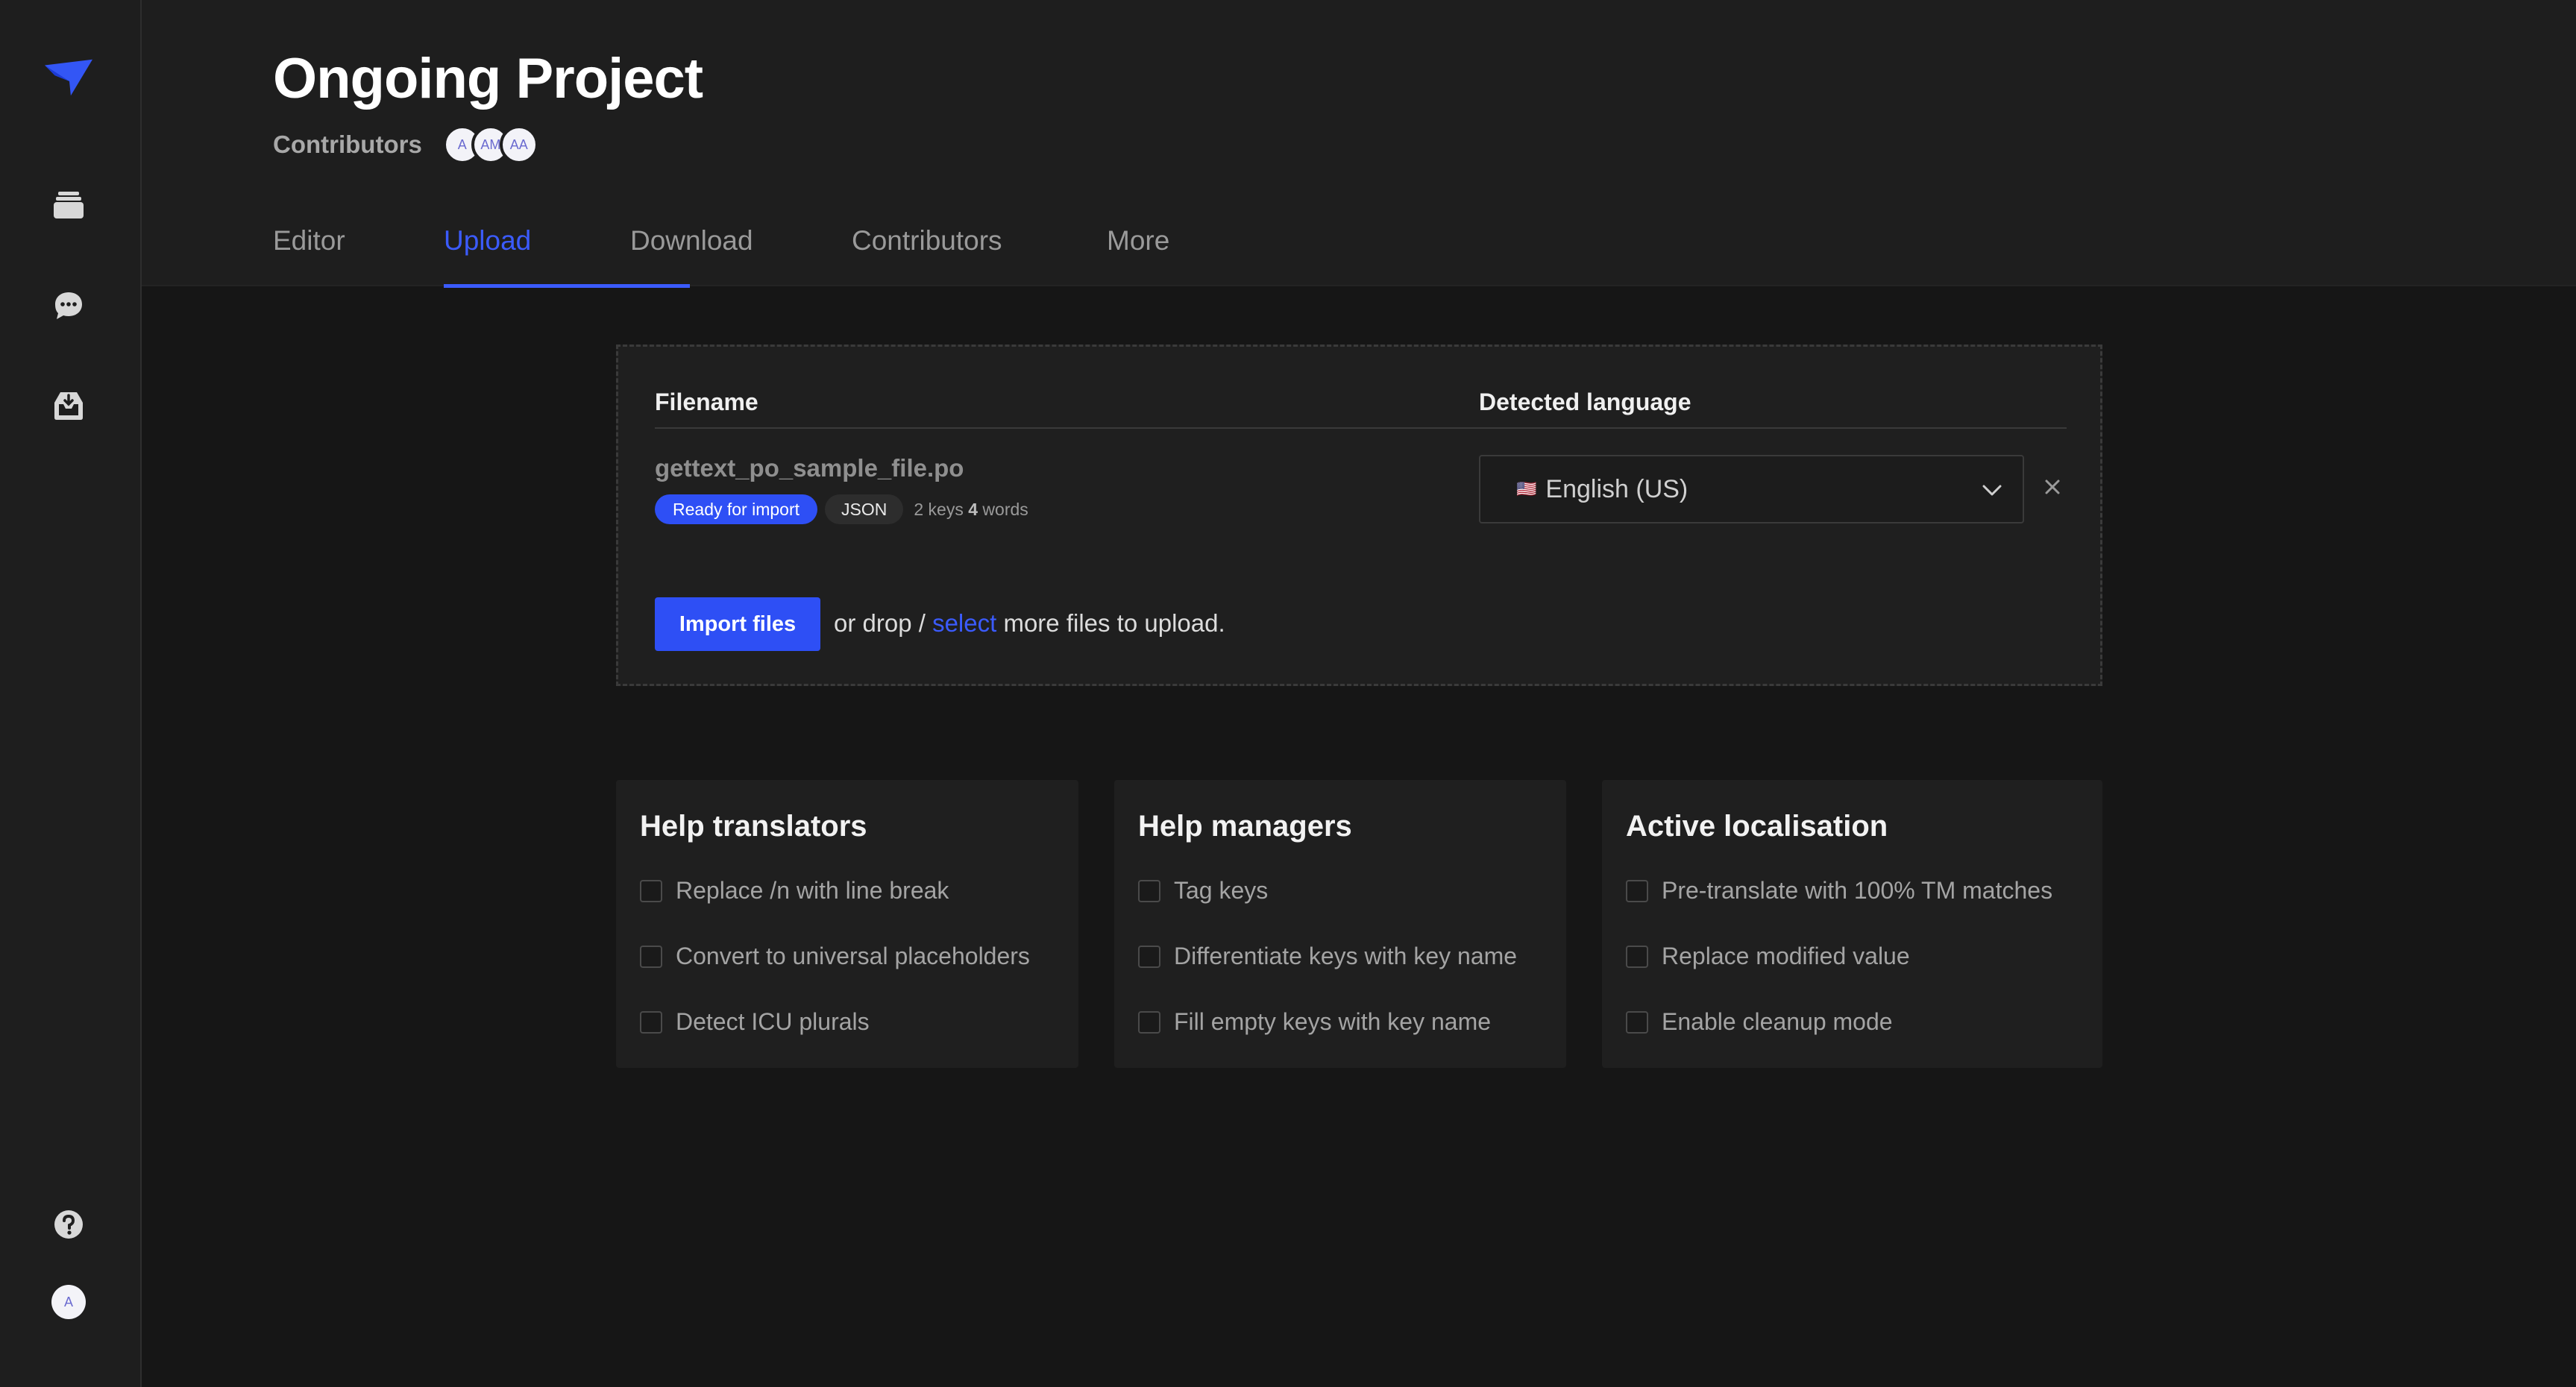 The height and width of the screenshot is (1387, 2576). Describe the element at coordinates (738, 624) in the screenshot. I see `import-files-button: Import files` at that location.